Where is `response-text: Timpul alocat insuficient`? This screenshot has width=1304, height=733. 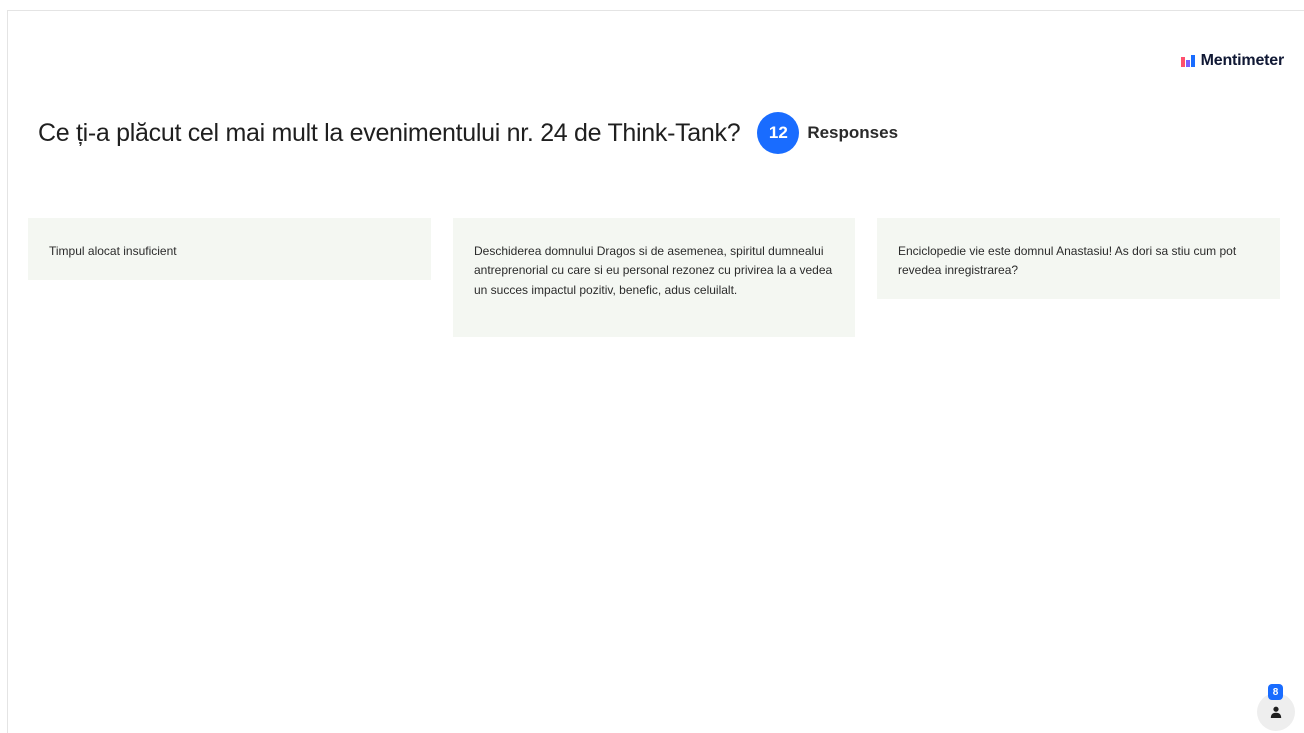
response-text: Timpul alocat insuficient is located at coordinates (113, 251).